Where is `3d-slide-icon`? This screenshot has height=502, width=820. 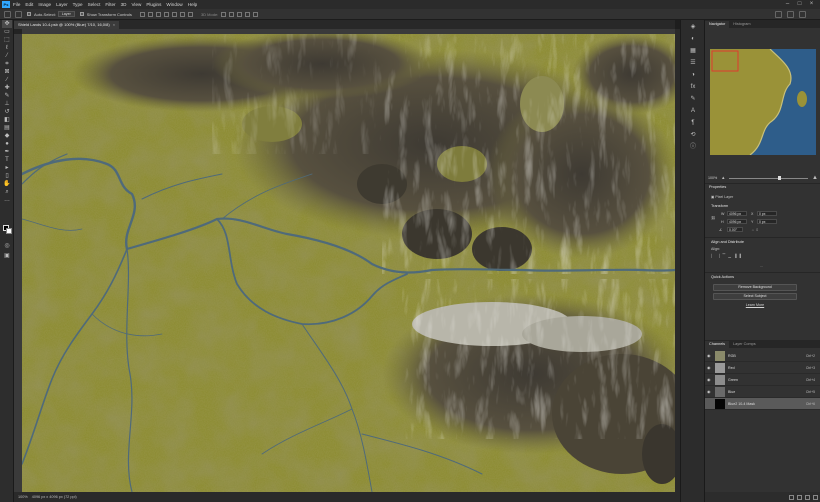
3d-slide-icon is located at coordinates (248, 14).